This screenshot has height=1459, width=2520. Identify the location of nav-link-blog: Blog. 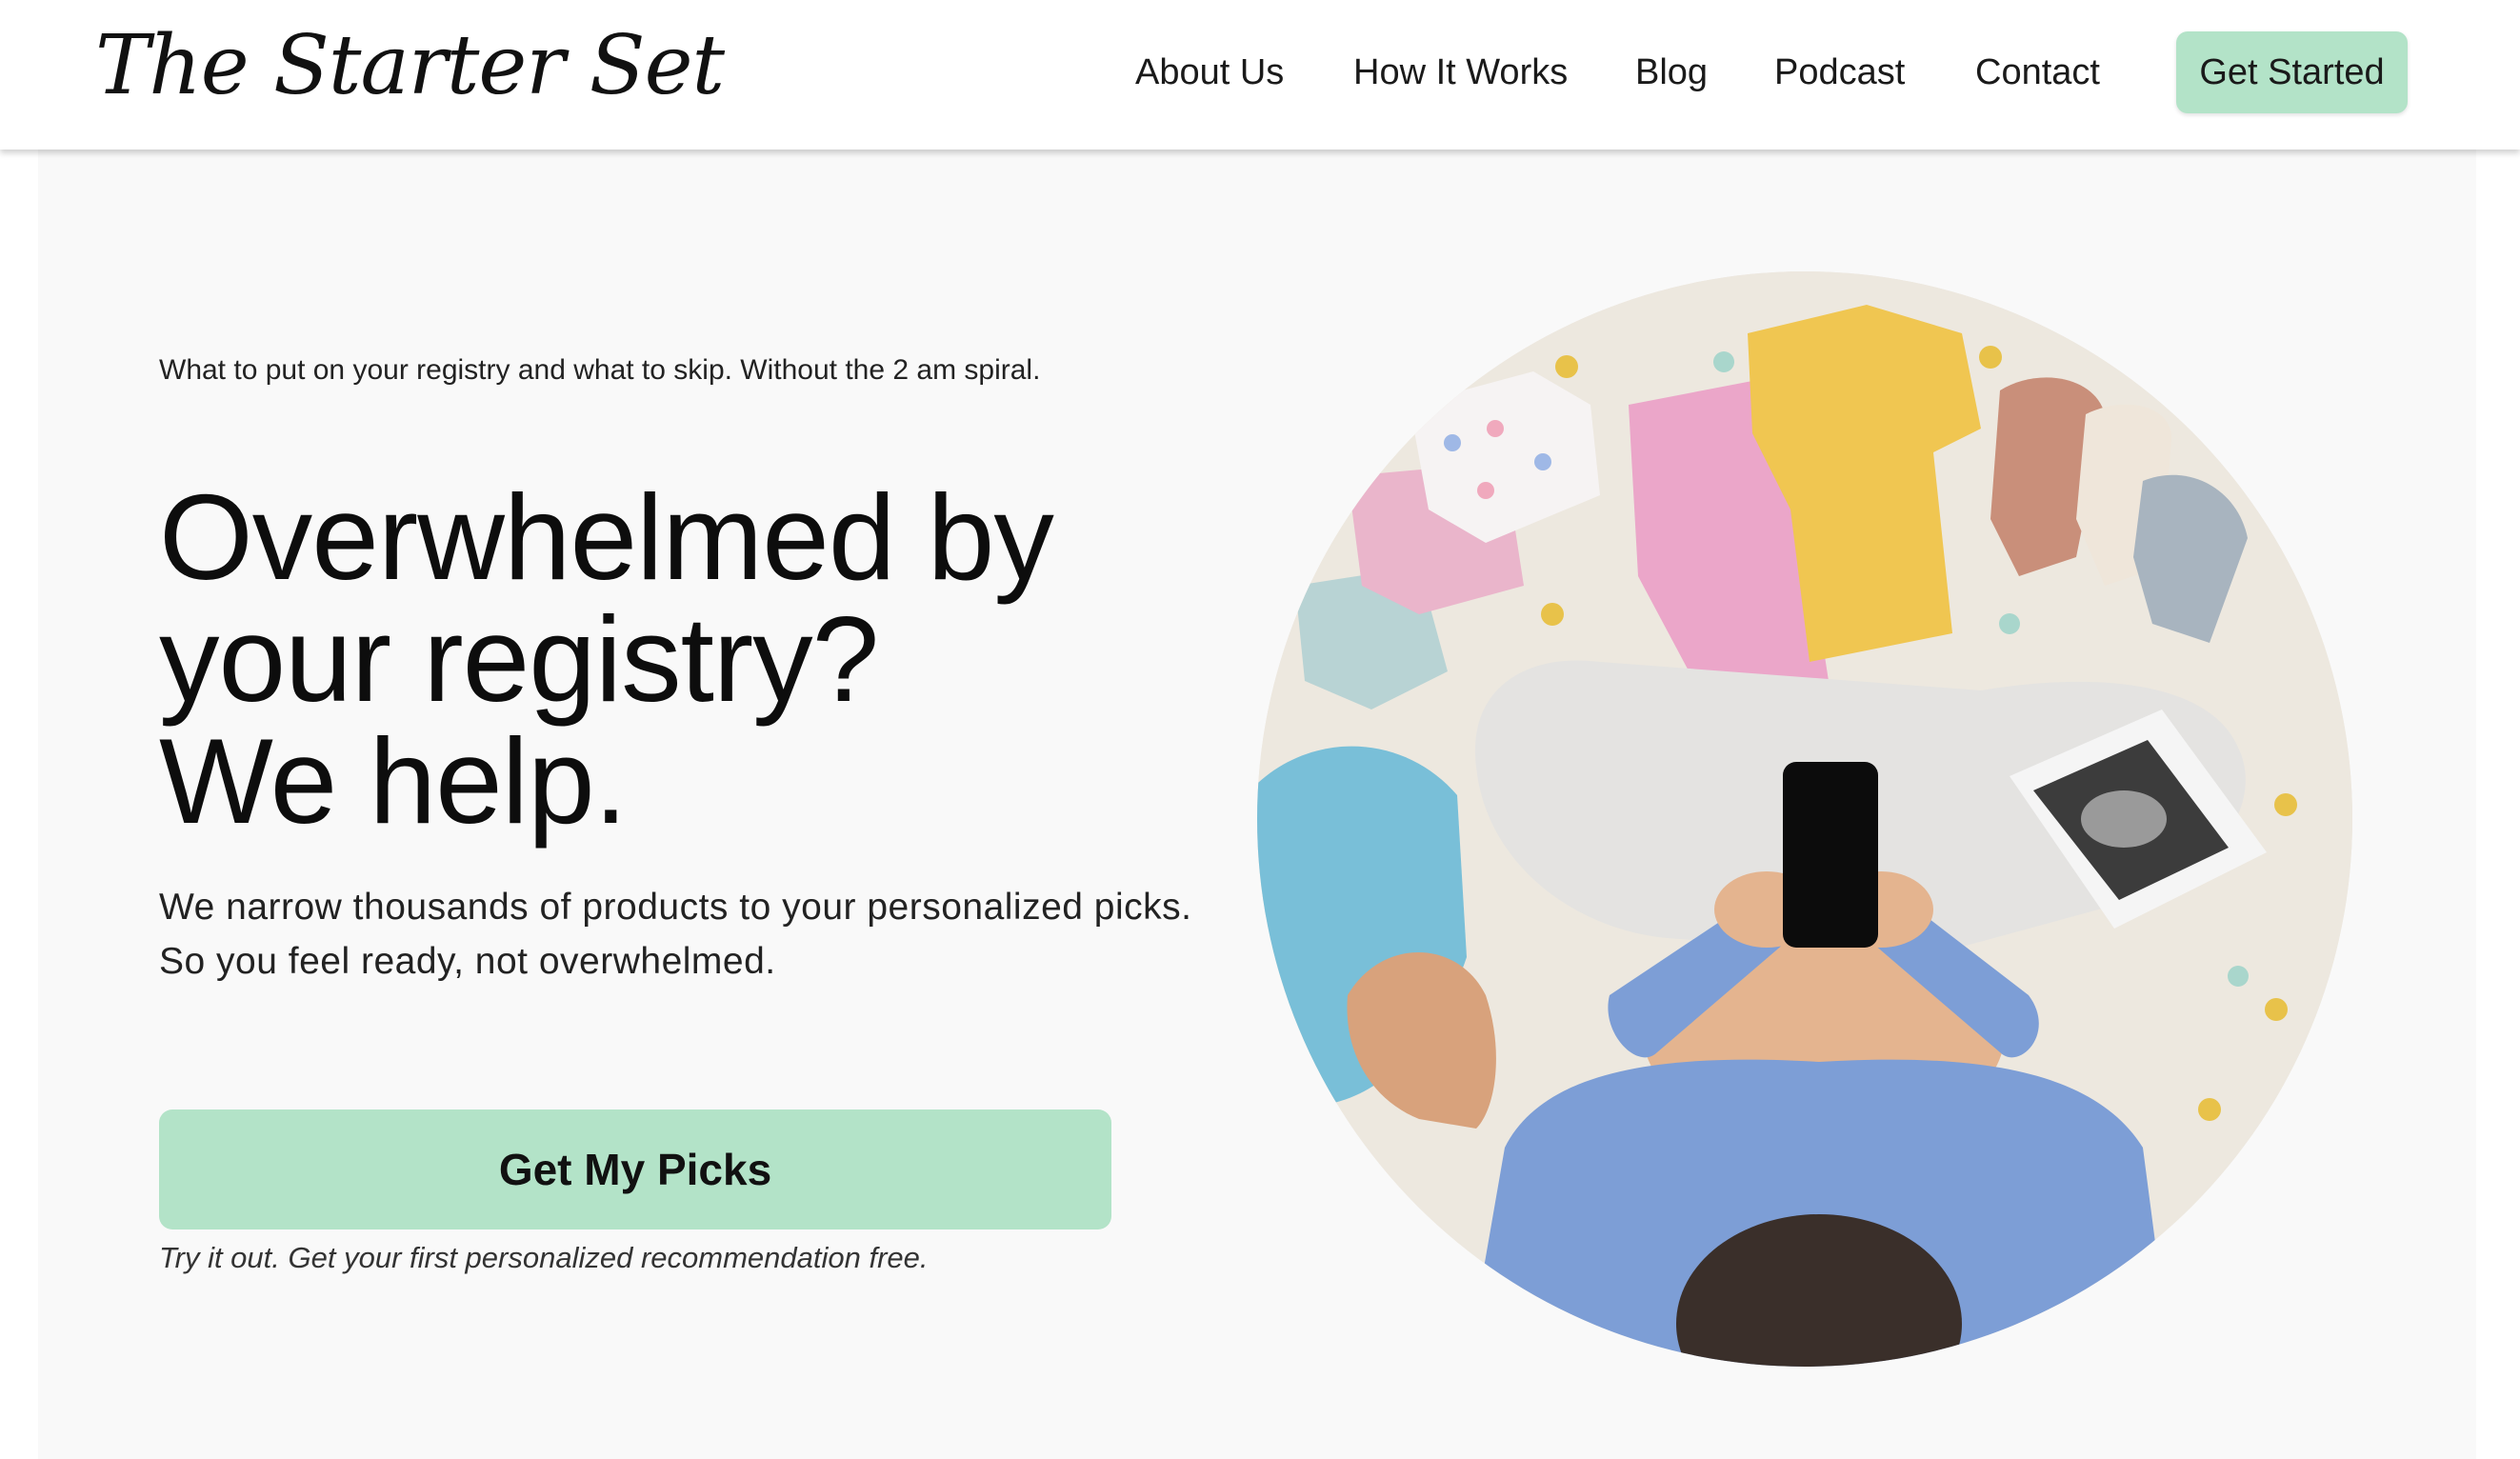
(1671, 72).